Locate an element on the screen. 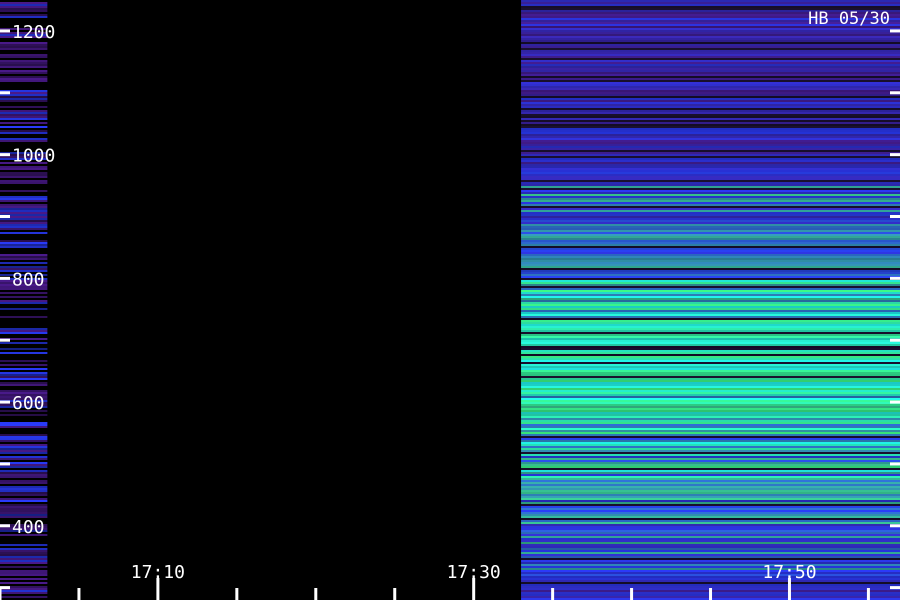  y-tick-label: 1200 is located at coordinates (33, 32).